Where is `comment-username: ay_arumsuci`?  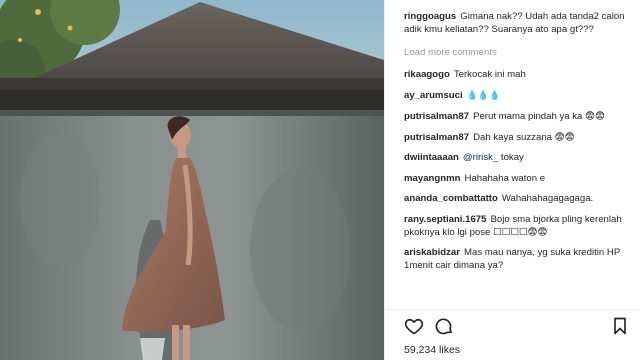 comment-username: ay_arumsuci is located at coordinates (433, 95).